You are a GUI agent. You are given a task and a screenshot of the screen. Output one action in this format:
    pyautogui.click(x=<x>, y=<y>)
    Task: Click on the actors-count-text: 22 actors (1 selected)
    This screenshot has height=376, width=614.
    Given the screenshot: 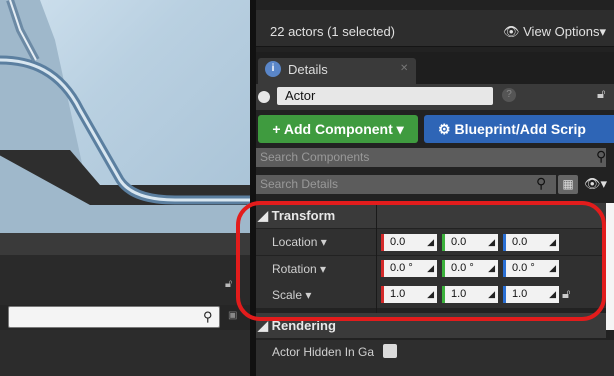 What is the action you would take?
    pyautogui.click(x=333, y=31)
    